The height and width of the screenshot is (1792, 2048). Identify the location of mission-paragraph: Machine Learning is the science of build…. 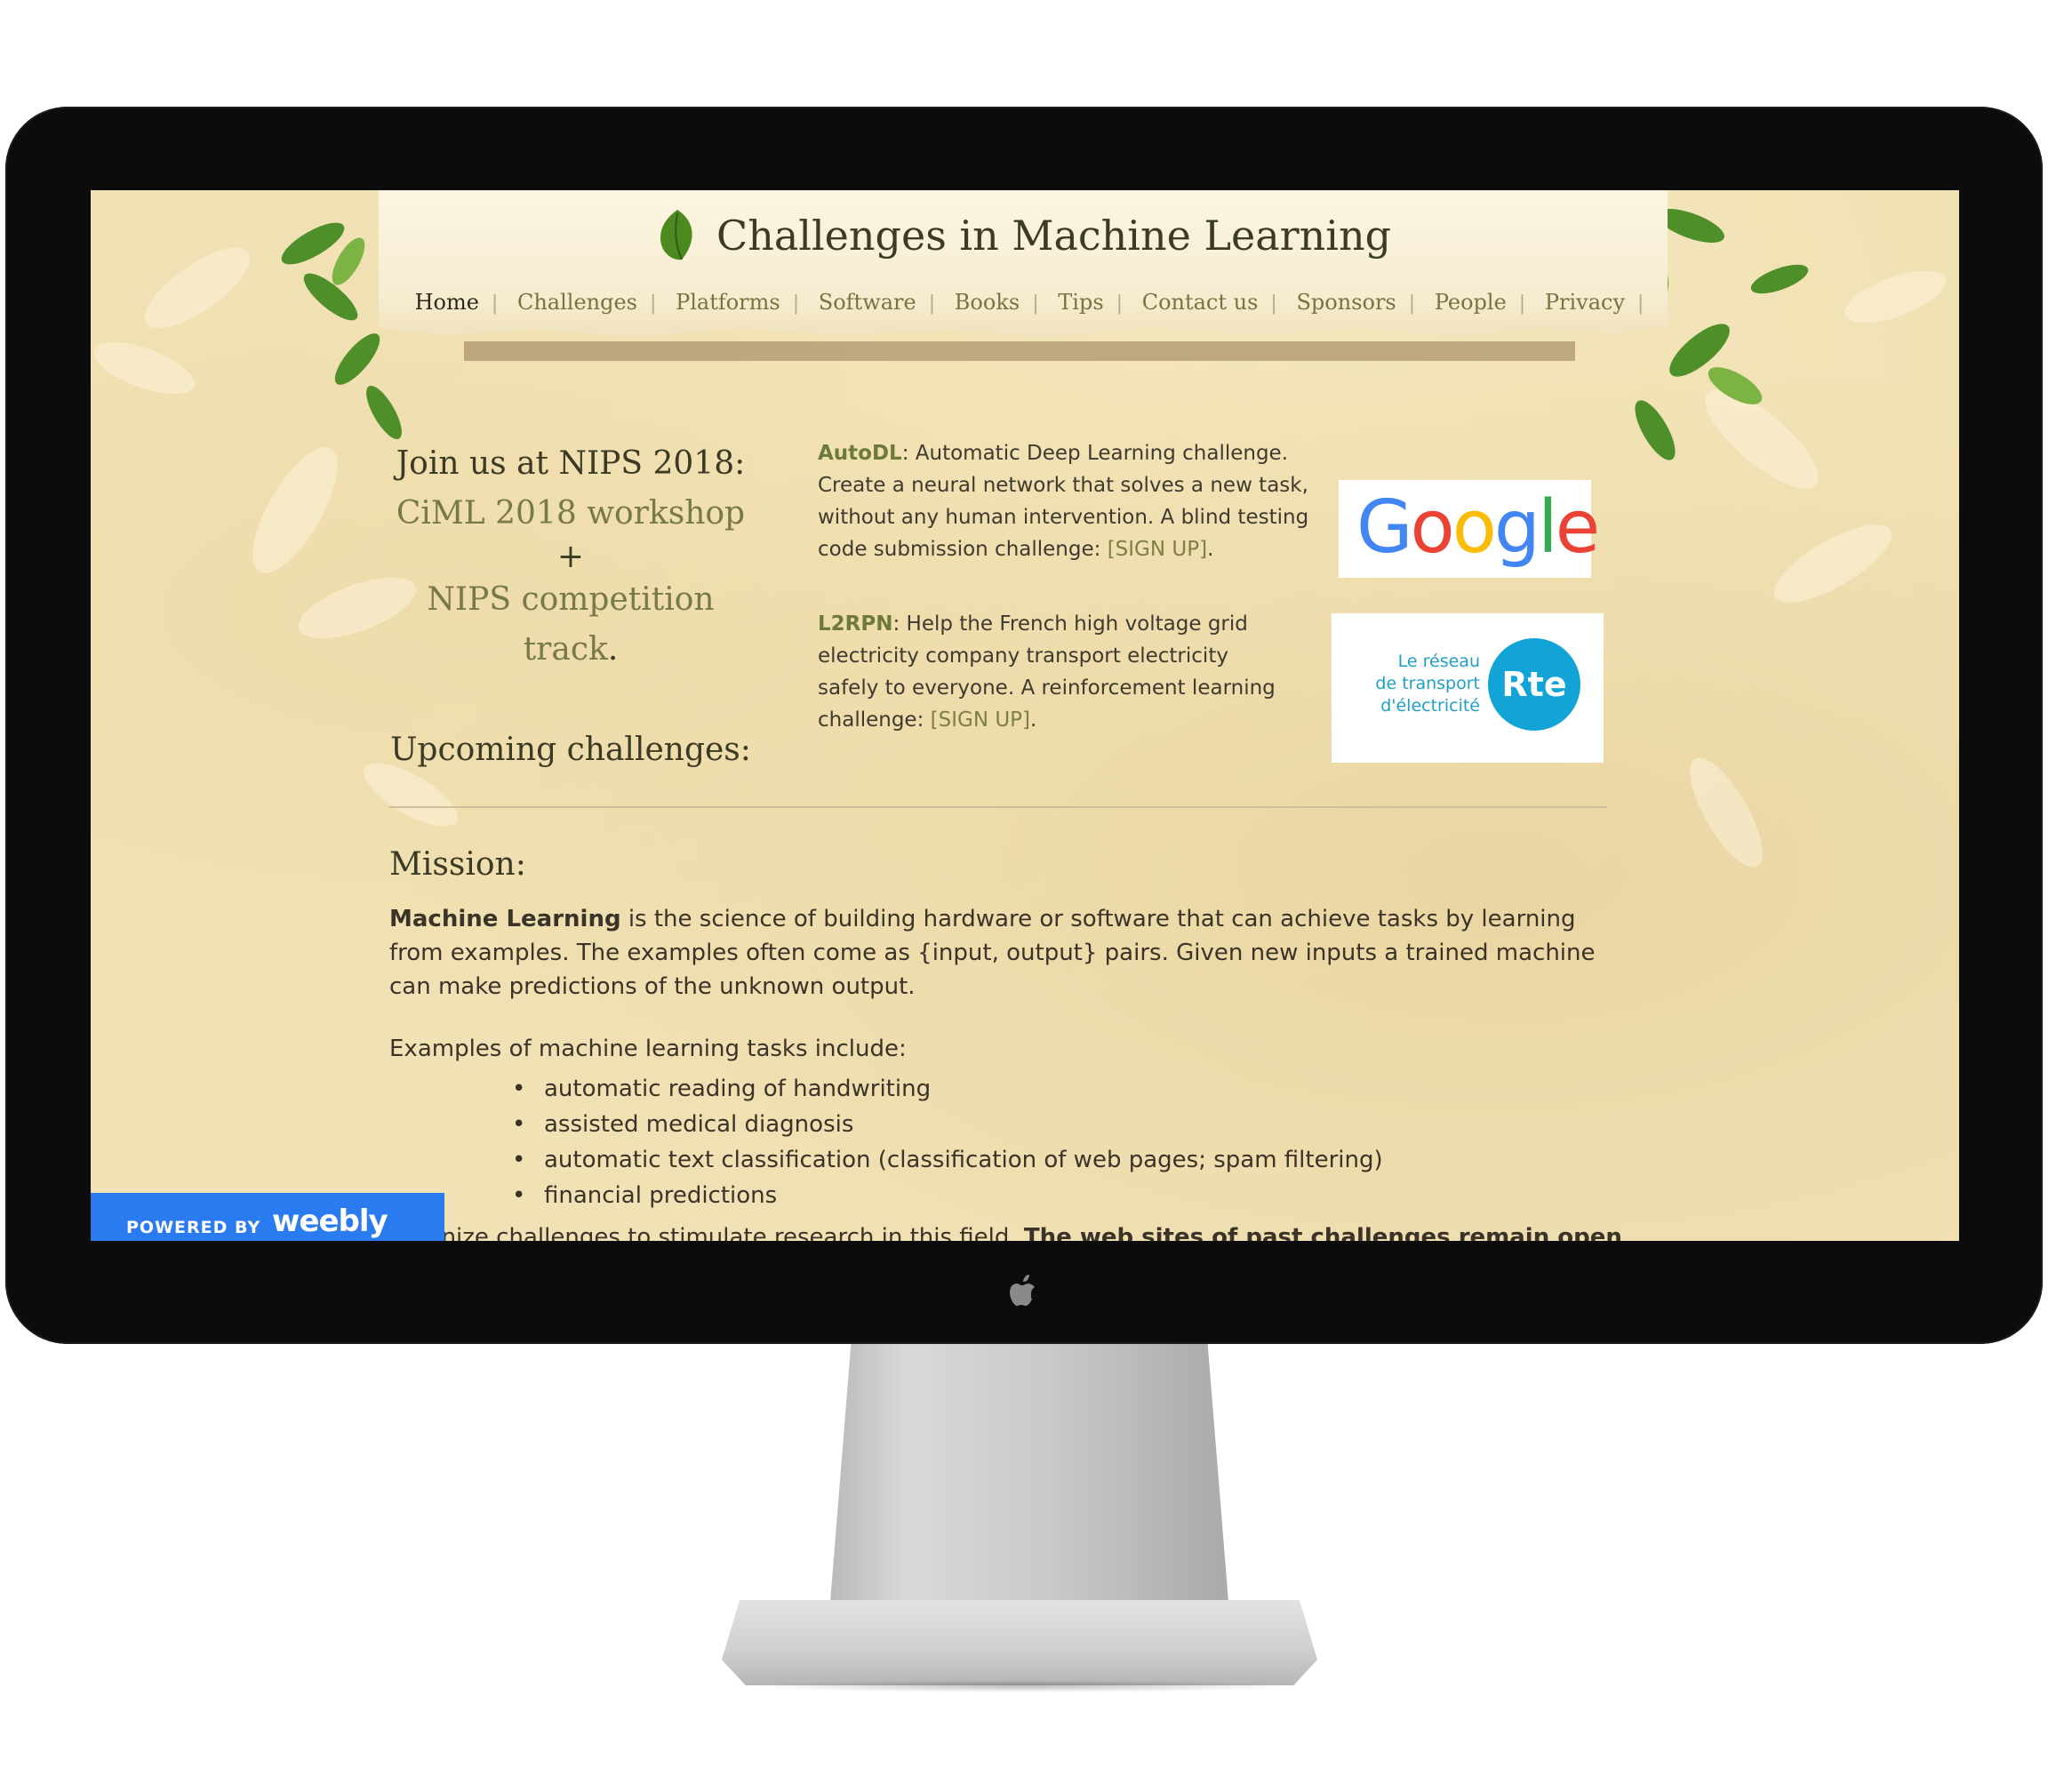
(993, 953).